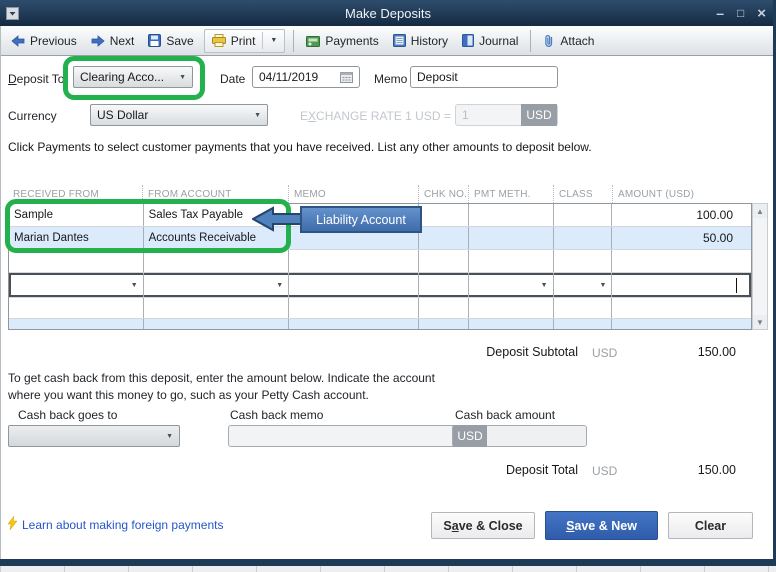 The height and width of the screenshot is (572, 776). What do you see at coordinates (760, 266) in the screenshot?
I see `table-scrollbar: ▲ ▼` at bounding box center [760, 266].